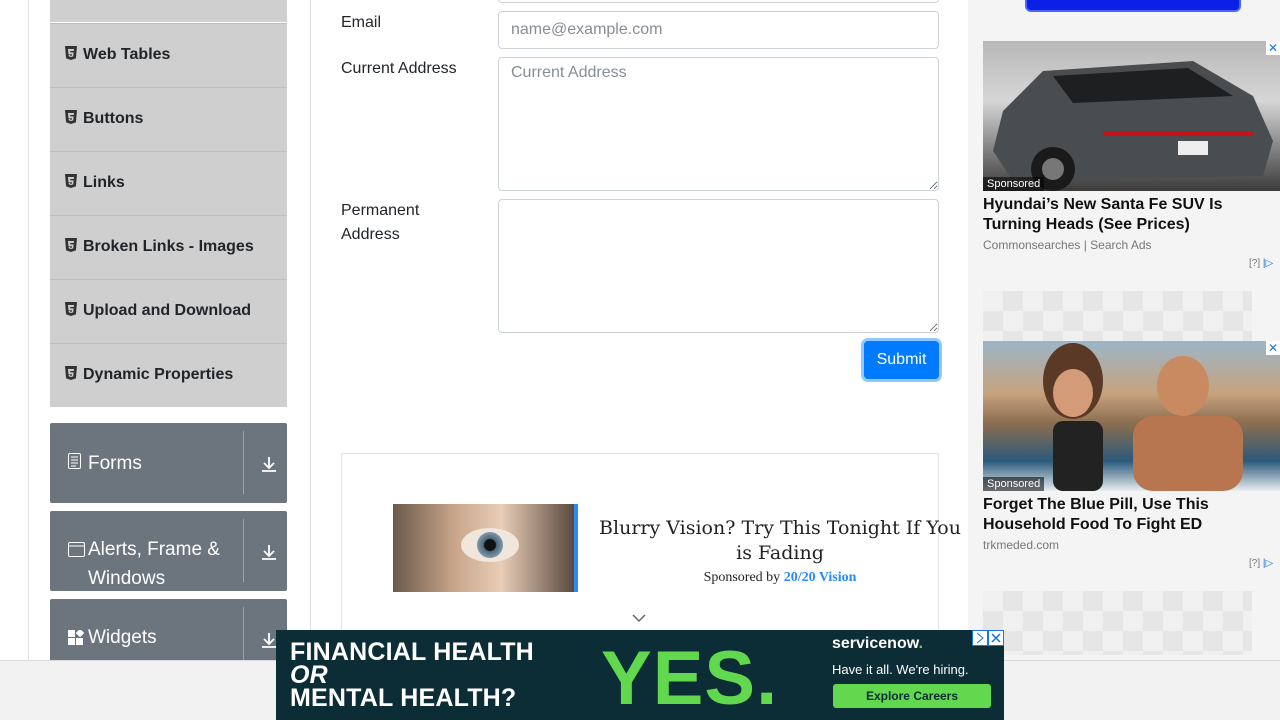 The image size is (1280, 720). What do you see at coordinates (718, 1) in the screenshot?
I see `previous-input-edge` at bounding box center [718, 1].